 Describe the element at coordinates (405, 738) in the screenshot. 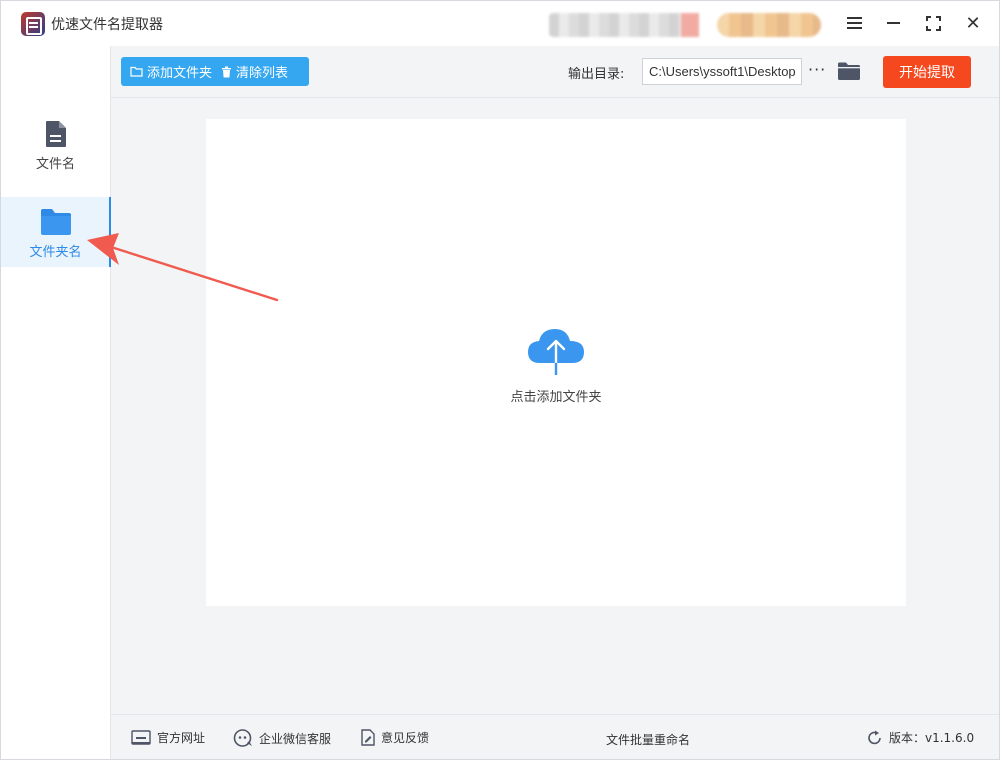

I see `feedback-label: 意见反馈` at that location.